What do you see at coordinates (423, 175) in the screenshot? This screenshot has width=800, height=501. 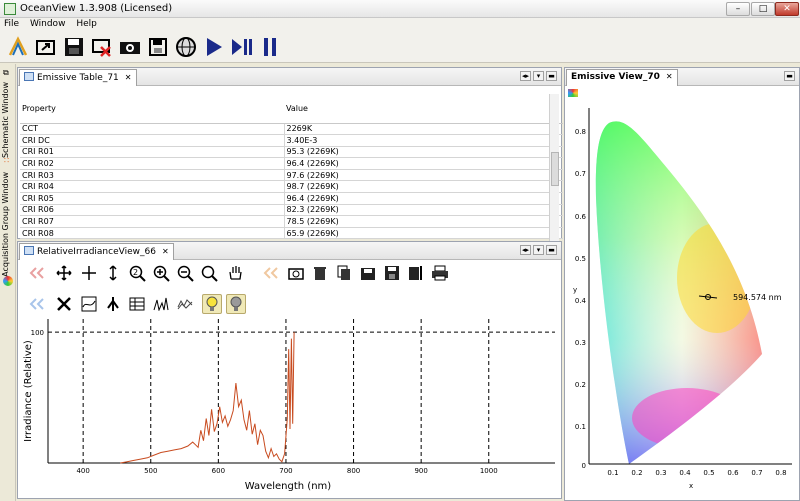 I see `value-cell: 97.6 (2269K)` at bounding box center [423, 175].